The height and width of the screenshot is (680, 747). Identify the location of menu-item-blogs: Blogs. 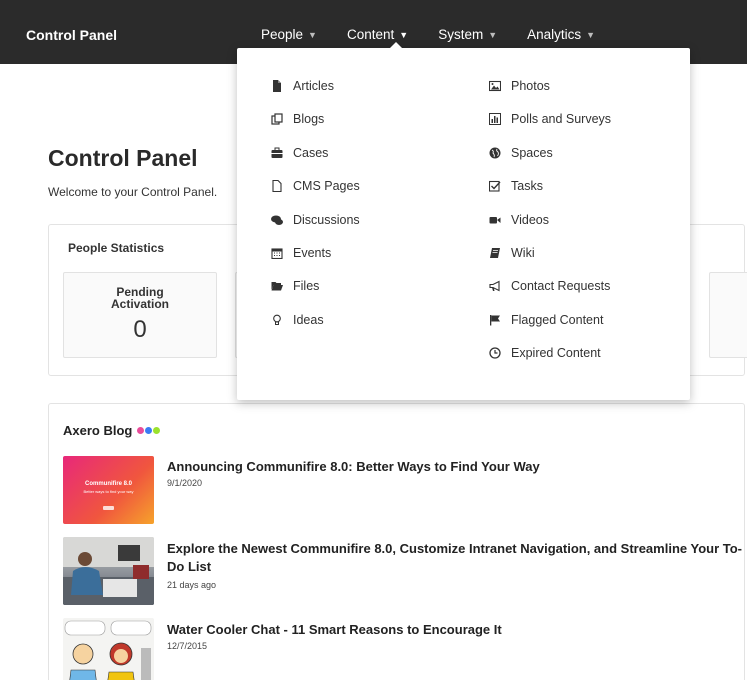
(297, 119).